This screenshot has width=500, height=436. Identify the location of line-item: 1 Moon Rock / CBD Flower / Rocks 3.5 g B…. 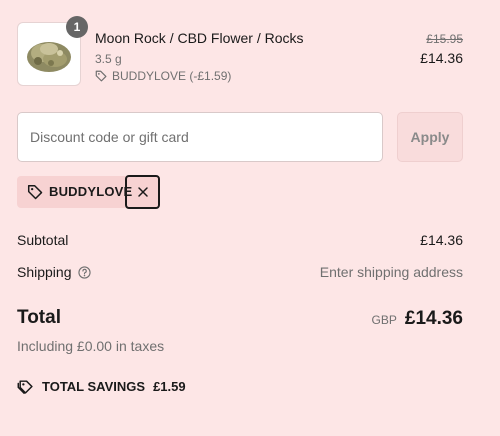
(240, 52).